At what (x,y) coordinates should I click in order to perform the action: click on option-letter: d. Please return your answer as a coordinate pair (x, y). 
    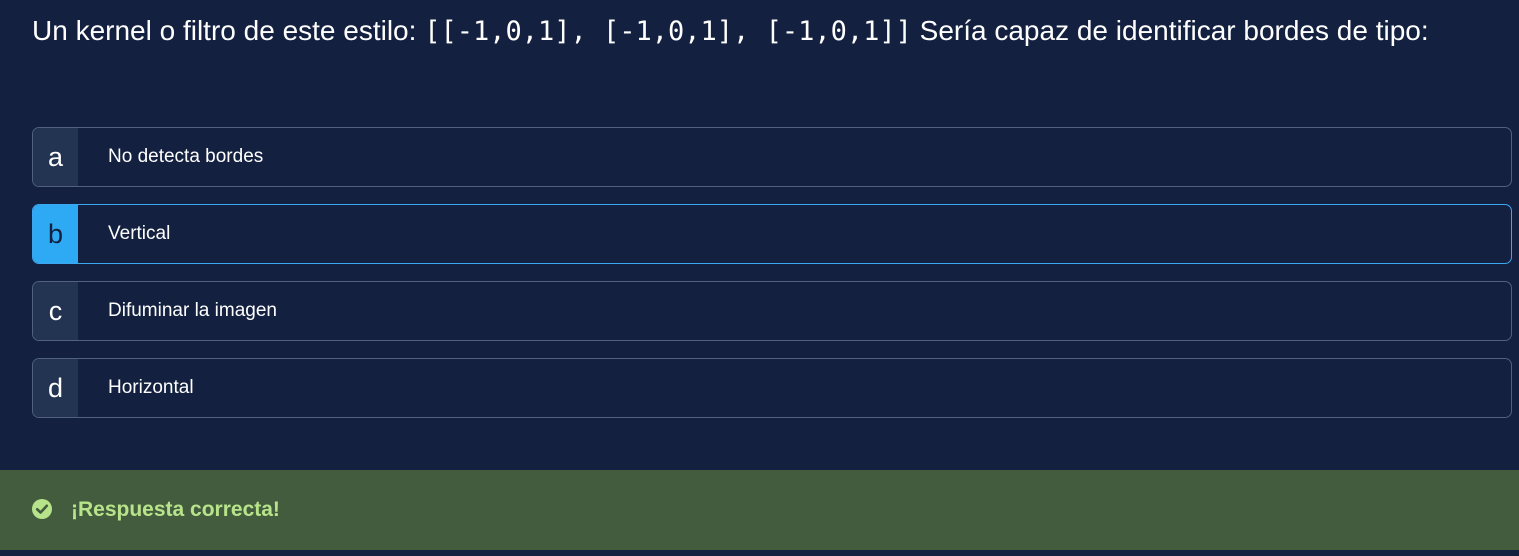
    Looking at the image, I should click on (55, 388).